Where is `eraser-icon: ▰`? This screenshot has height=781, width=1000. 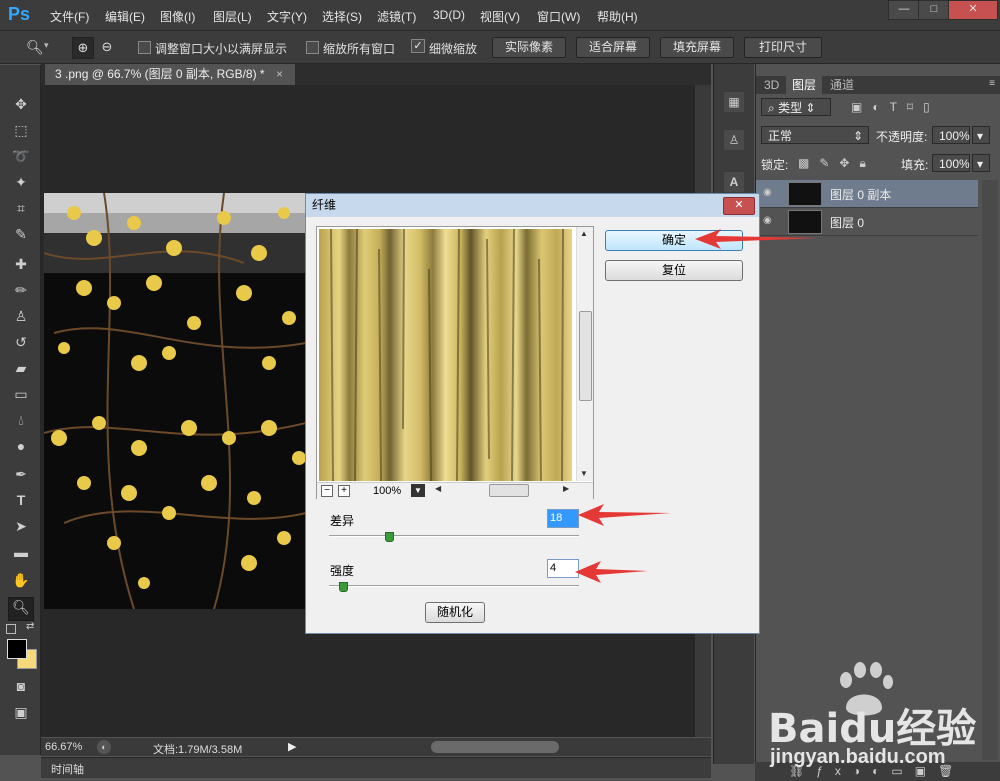
eraser-icon: ▰ is located at coordinates (21, 368).